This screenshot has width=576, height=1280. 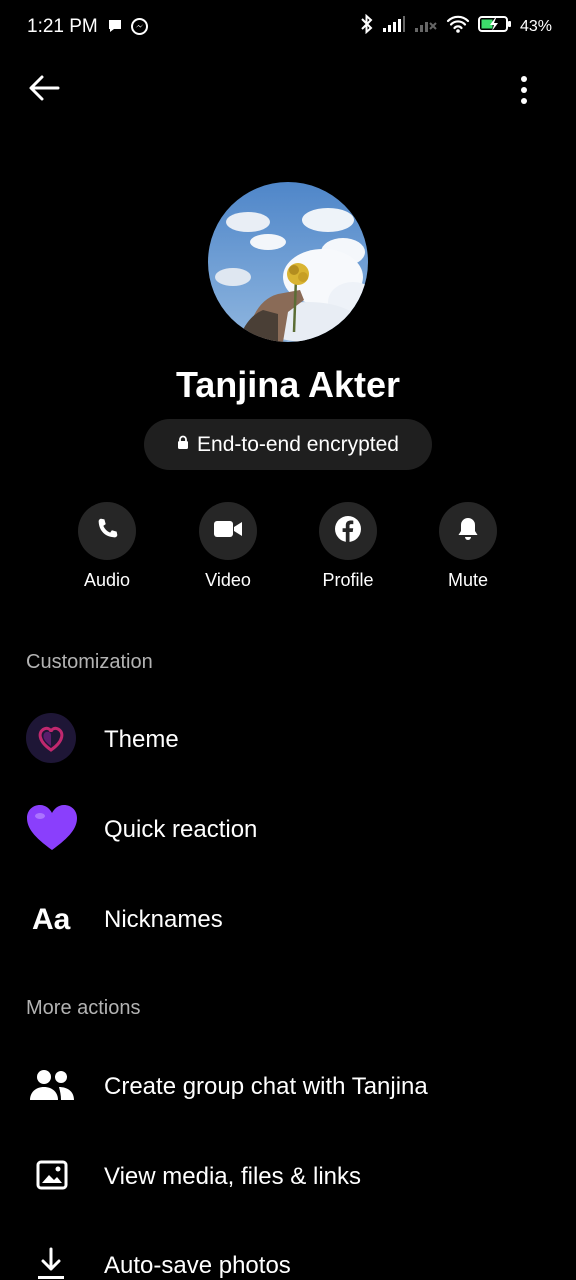 What do you see at coordinates (298, 444) in the screenshot?
I see `encryption-label: End-to-end encrypted` at bounding box center [298, 444].